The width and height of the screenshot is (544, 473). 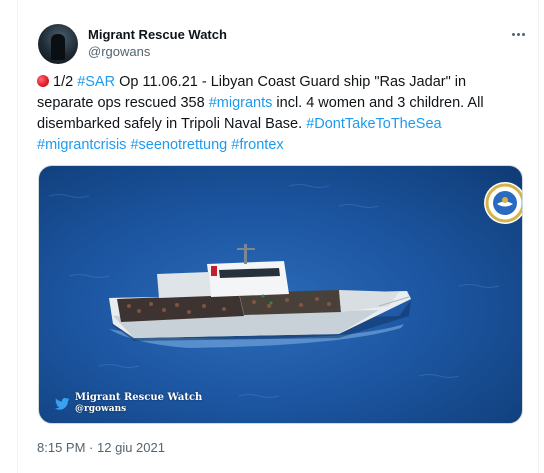 I want to click on hashtag-link: #DontTakeToTheSea, so click(x=373, y=124).